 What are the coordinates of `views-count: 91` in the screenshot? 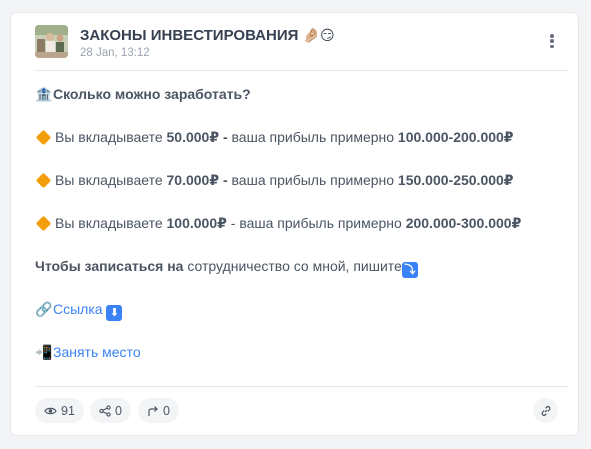 It's located at (68, 410).